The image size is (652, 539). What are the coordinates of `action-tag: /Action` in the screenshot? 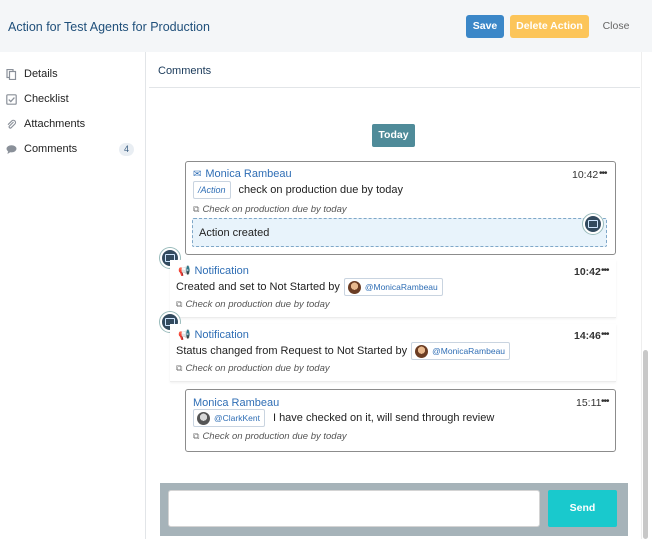 It's located at (212, 190).